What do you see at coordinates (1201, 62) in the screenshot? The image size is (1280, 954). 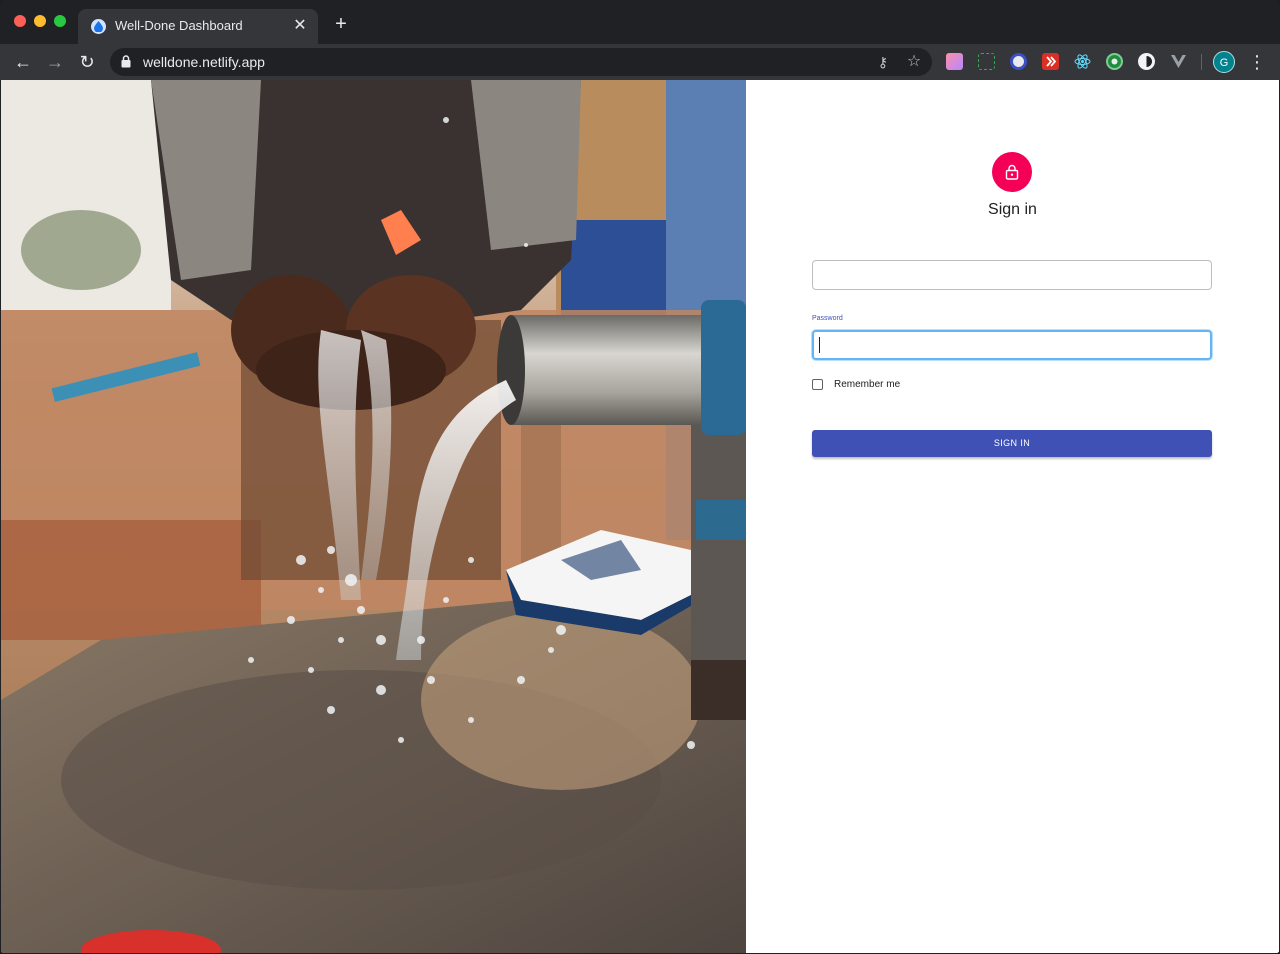 I see `toolbar-divider` at bounding box center [1201, 62].